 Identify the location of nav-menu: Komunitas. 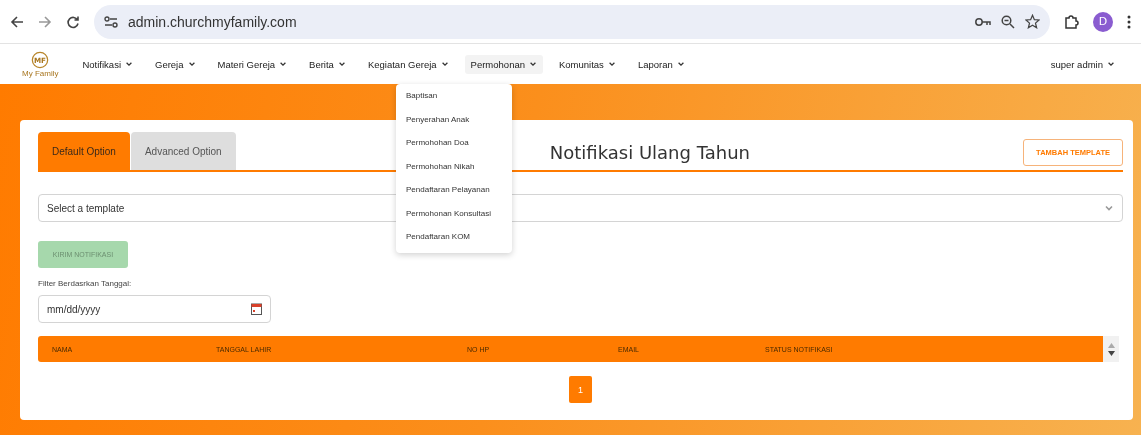
(587, 64).